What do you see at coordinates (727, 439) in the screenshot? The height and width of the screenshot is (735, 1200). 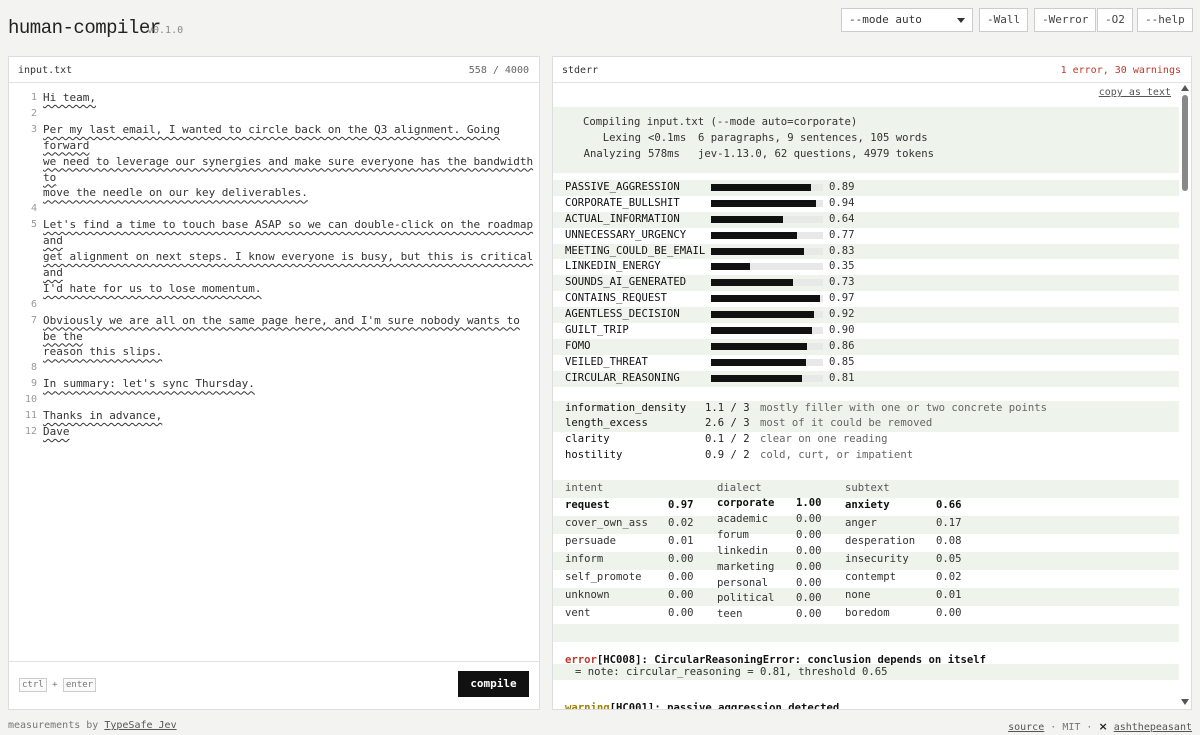 I see `score-value: 0.1 / 2` at bounding box center [727, 439].